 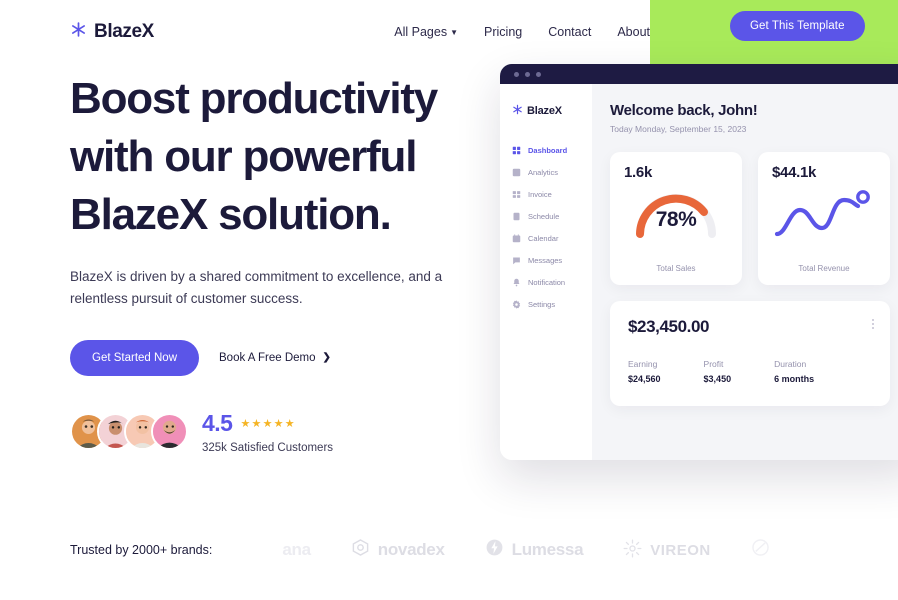 I want to click on dashboard-brand-name: BlazeX, so click(x=544, y=111).